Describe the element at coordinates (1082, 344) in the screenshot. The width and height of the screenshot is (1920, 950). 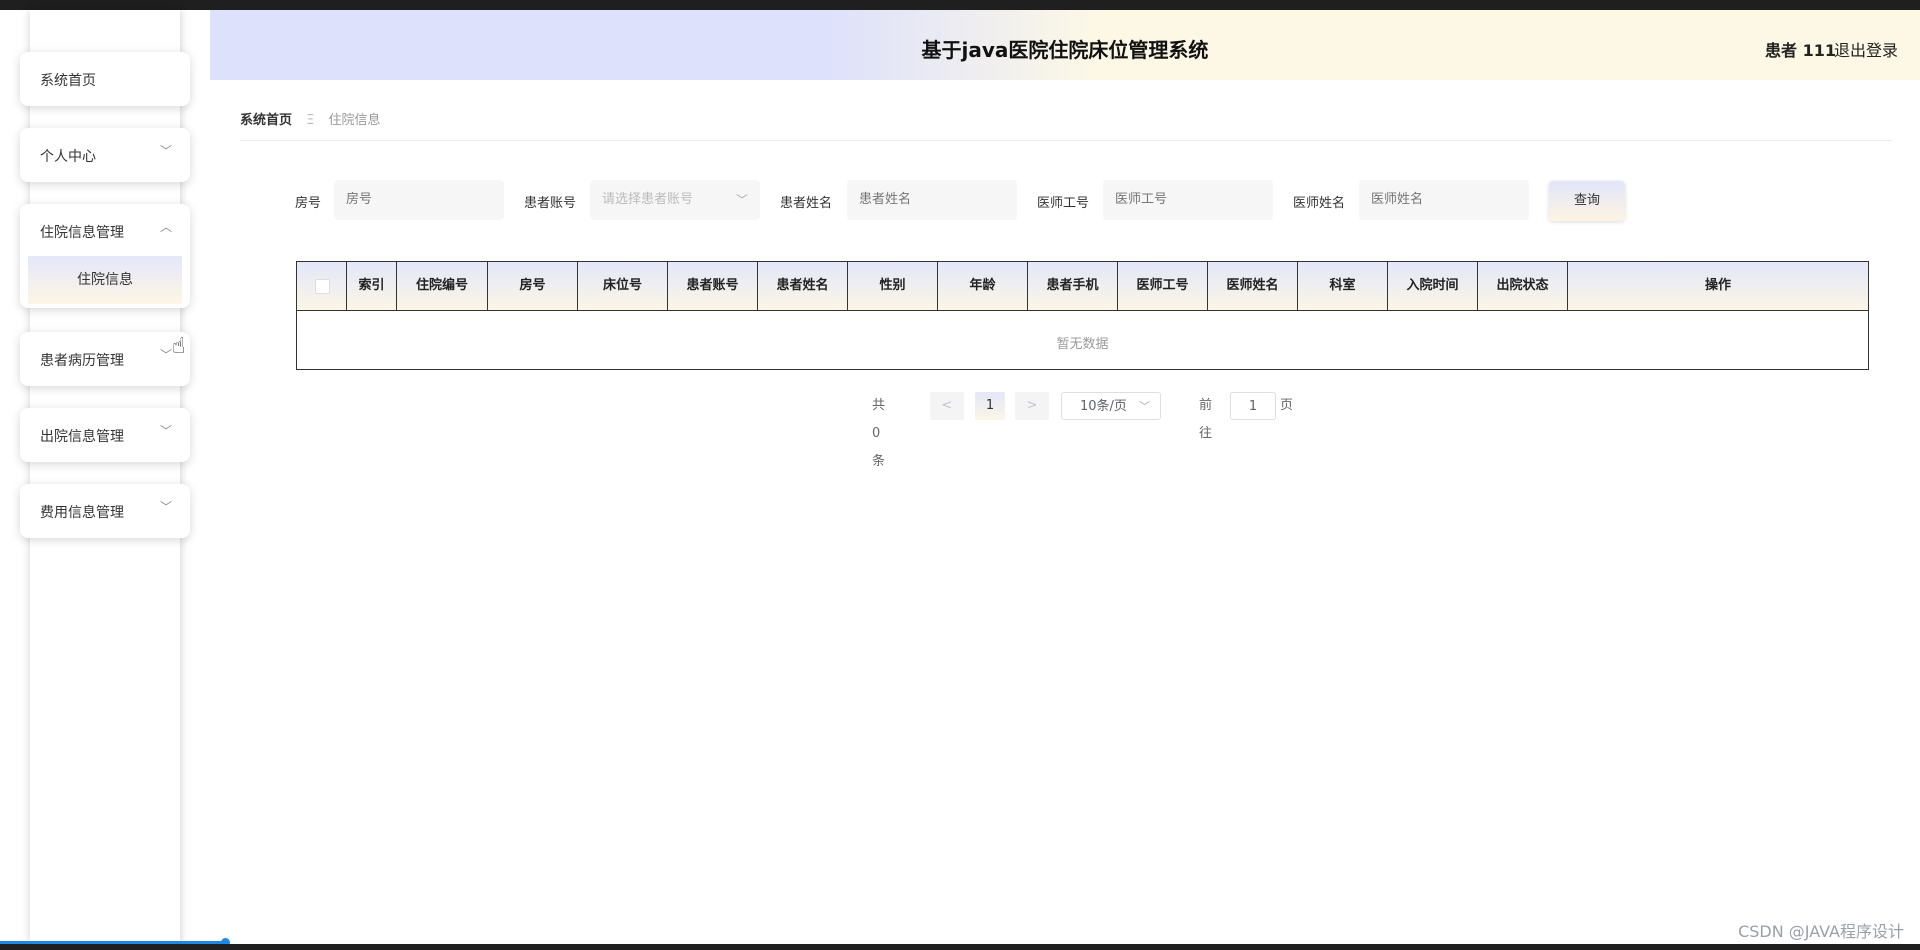
I see `empty-state: 暂无数据` at that location.